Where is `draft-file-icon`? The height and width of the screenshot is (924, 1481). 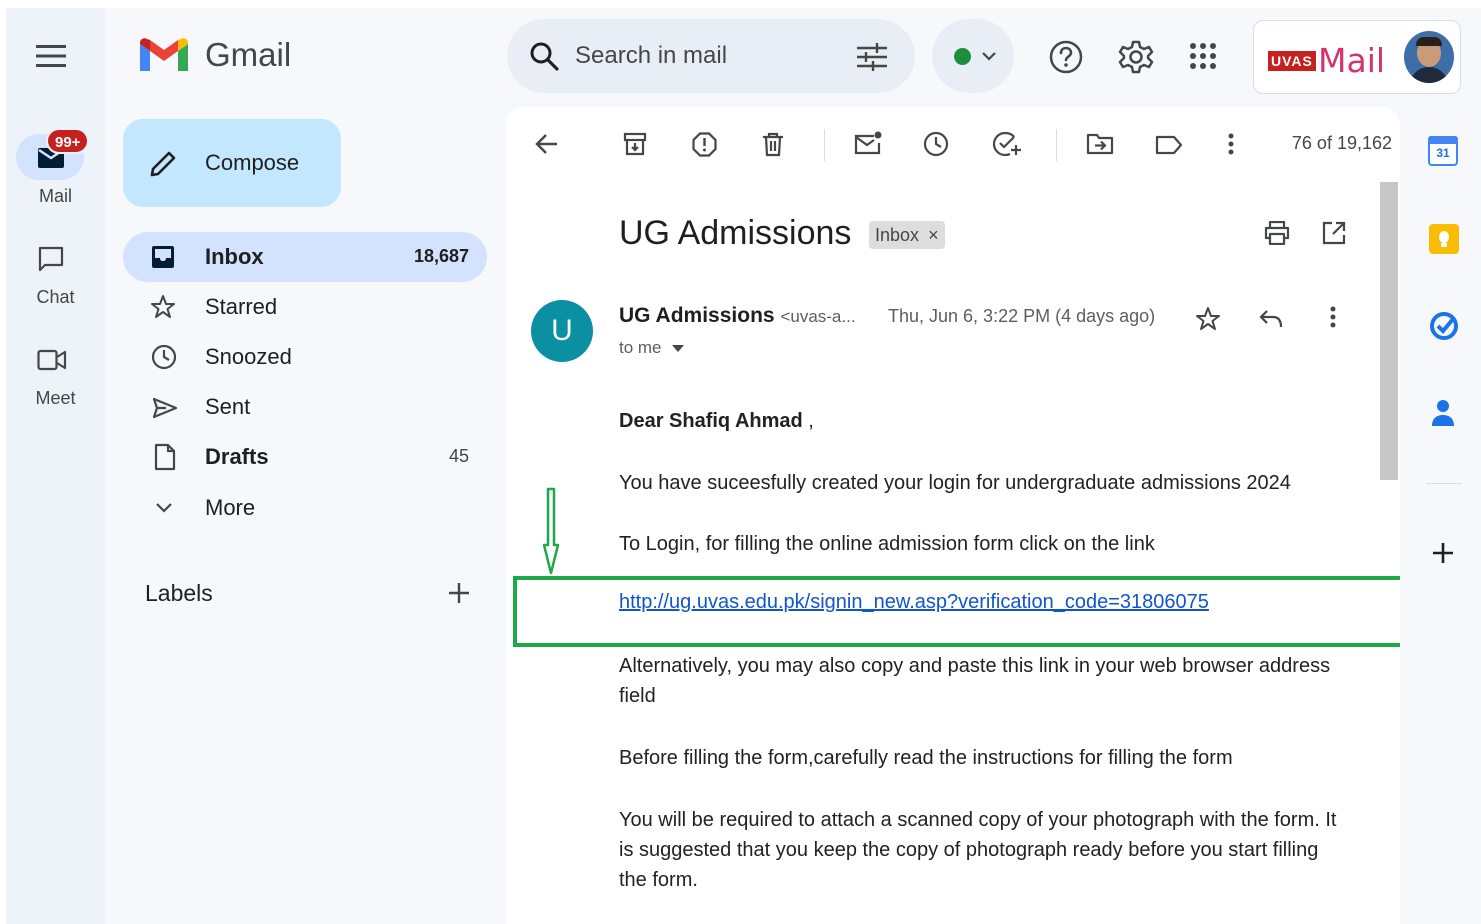
draft-file-icon is located at coordinates (165, 457).